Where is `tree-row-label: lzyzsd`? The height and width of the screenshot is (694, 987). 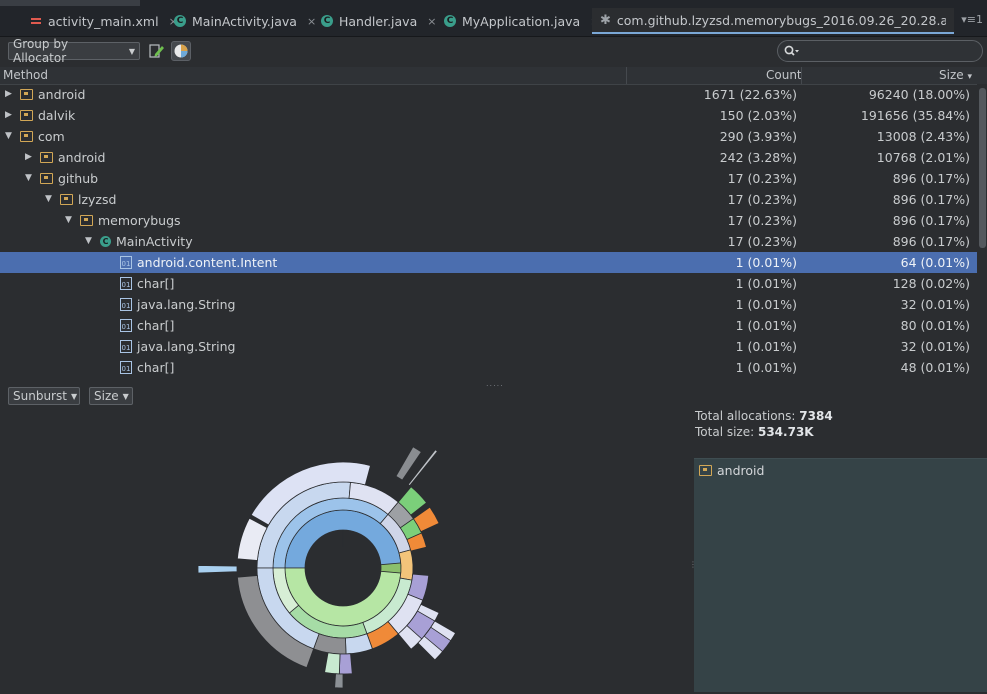
tree-row-label: lzyzsd is located at coordinates (97, 199).